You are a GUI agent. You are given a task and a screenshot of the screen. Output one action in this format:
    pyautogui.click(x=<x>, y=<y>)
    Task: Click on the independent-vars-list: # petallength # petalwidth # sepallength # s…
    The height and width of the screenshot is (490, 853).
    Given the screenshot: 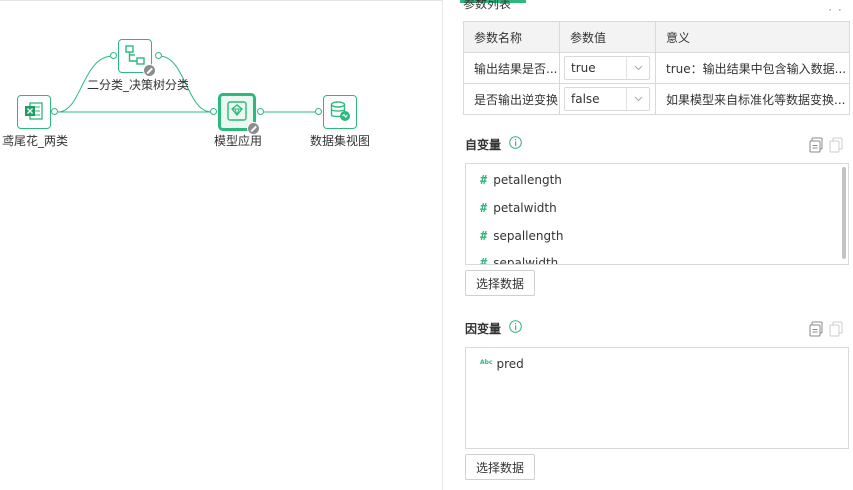 What is the action you would take?
    pyautogui.click(x=657, y=214)
    